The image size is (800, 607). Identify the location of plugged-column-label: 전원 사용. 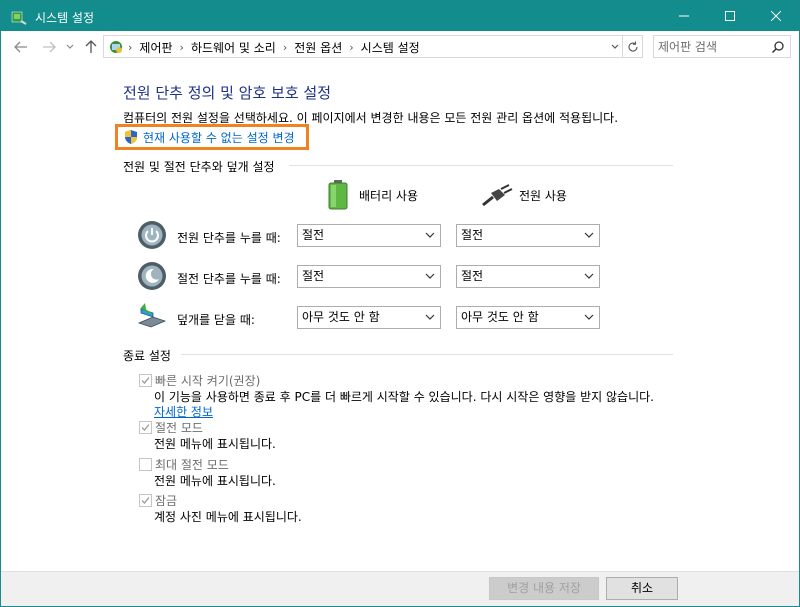
(543, 195).